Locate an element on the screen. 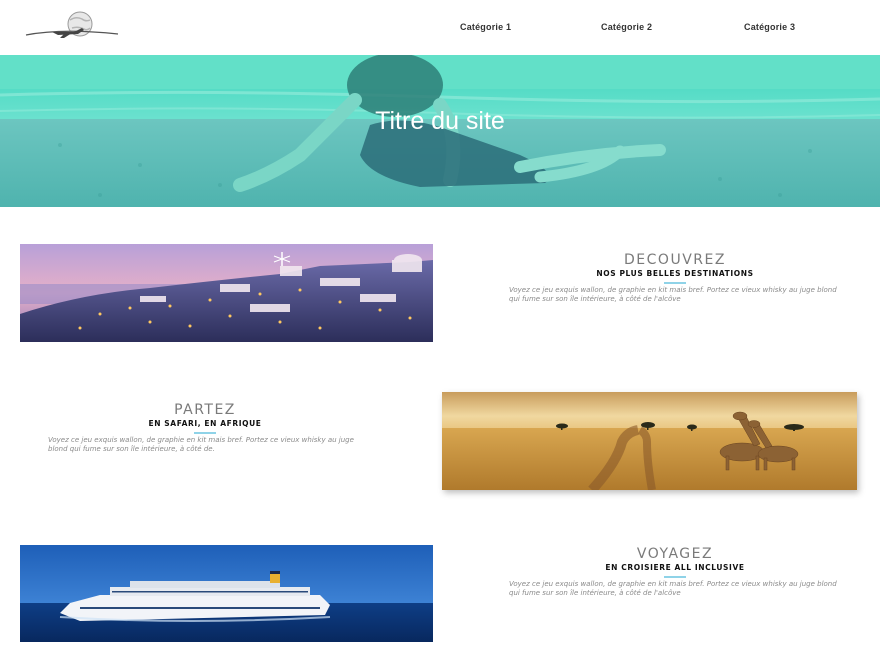 The width and height of the screenshot is (880, 660). site-title: Titre du site is located at coordinates (440, 121).